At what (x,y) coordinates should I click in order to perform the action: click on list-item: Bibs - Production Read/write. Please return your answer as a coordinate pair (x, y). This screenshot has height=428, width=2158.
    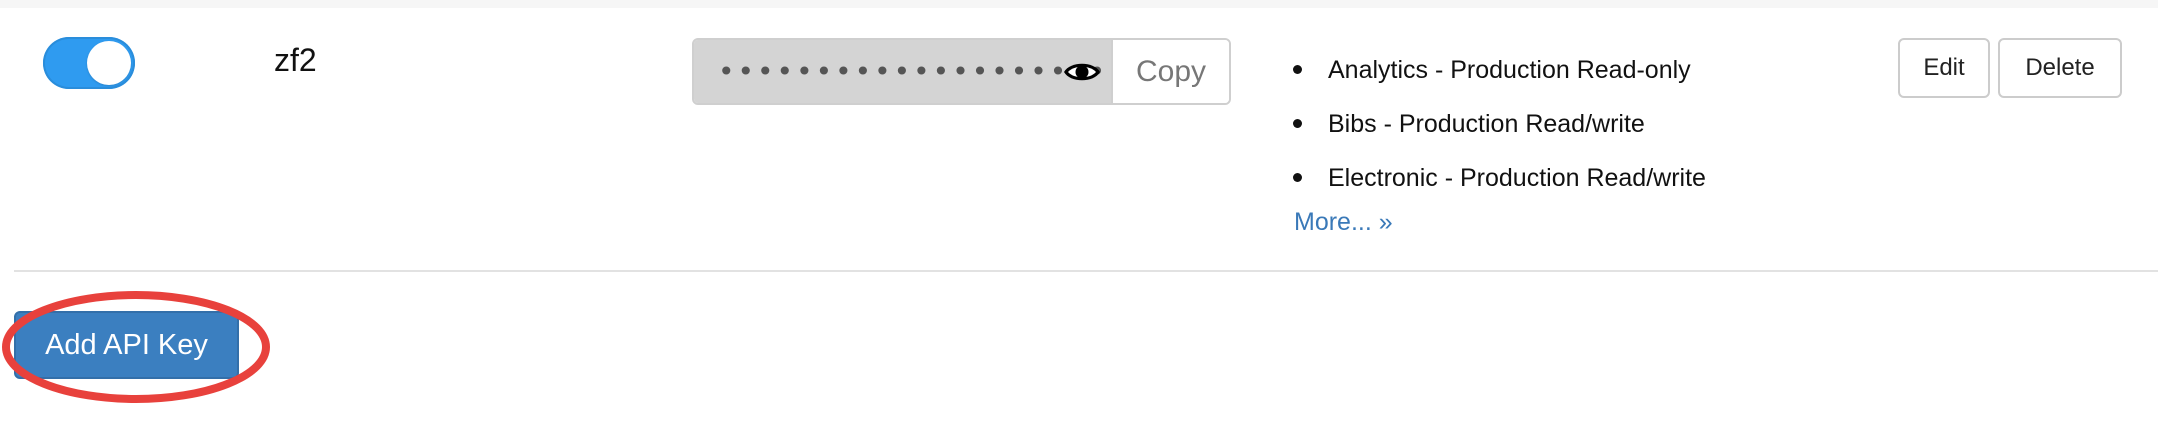
    Looking at the image, I should click on (1498, 136).